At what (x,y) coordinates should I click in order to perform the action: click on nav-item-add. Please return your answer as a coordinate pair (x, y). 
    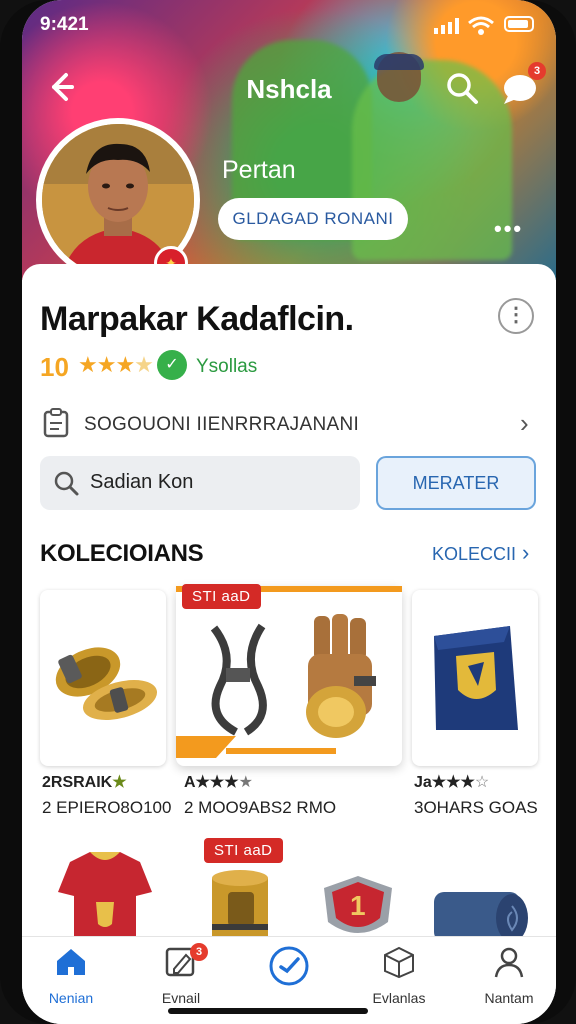
    Looking at the image, I should click on (289, 971).